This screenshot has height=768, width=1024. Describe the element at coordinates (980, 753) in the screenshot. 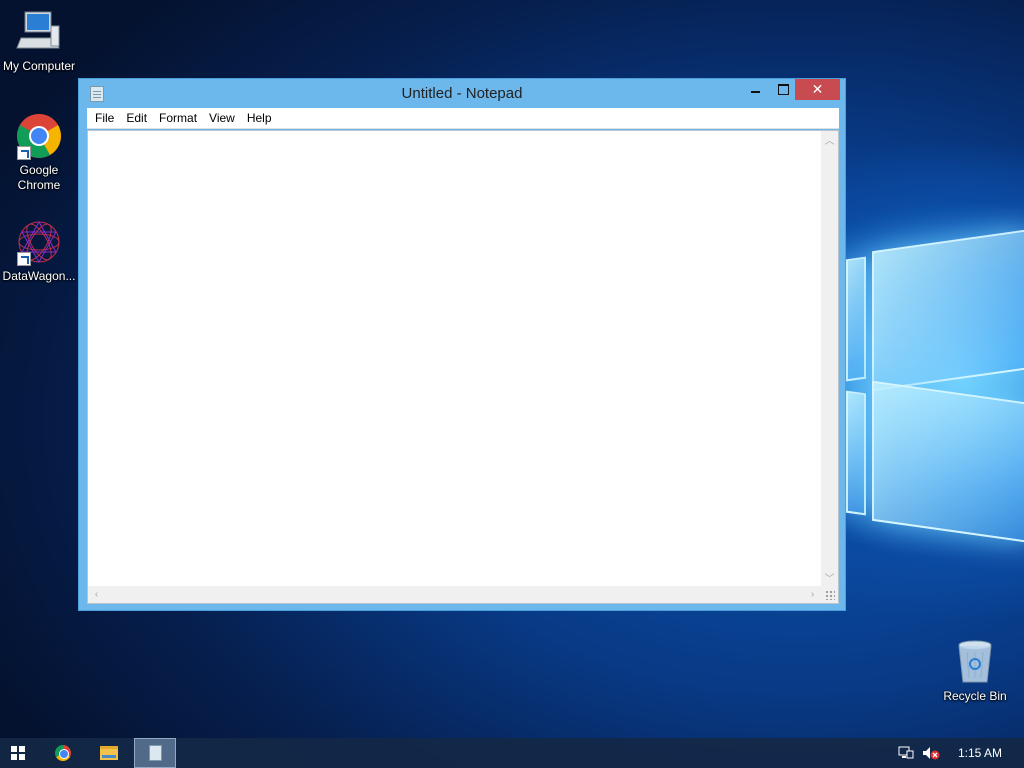

I see `taskbar-clock: 1:15 AM` at that location.